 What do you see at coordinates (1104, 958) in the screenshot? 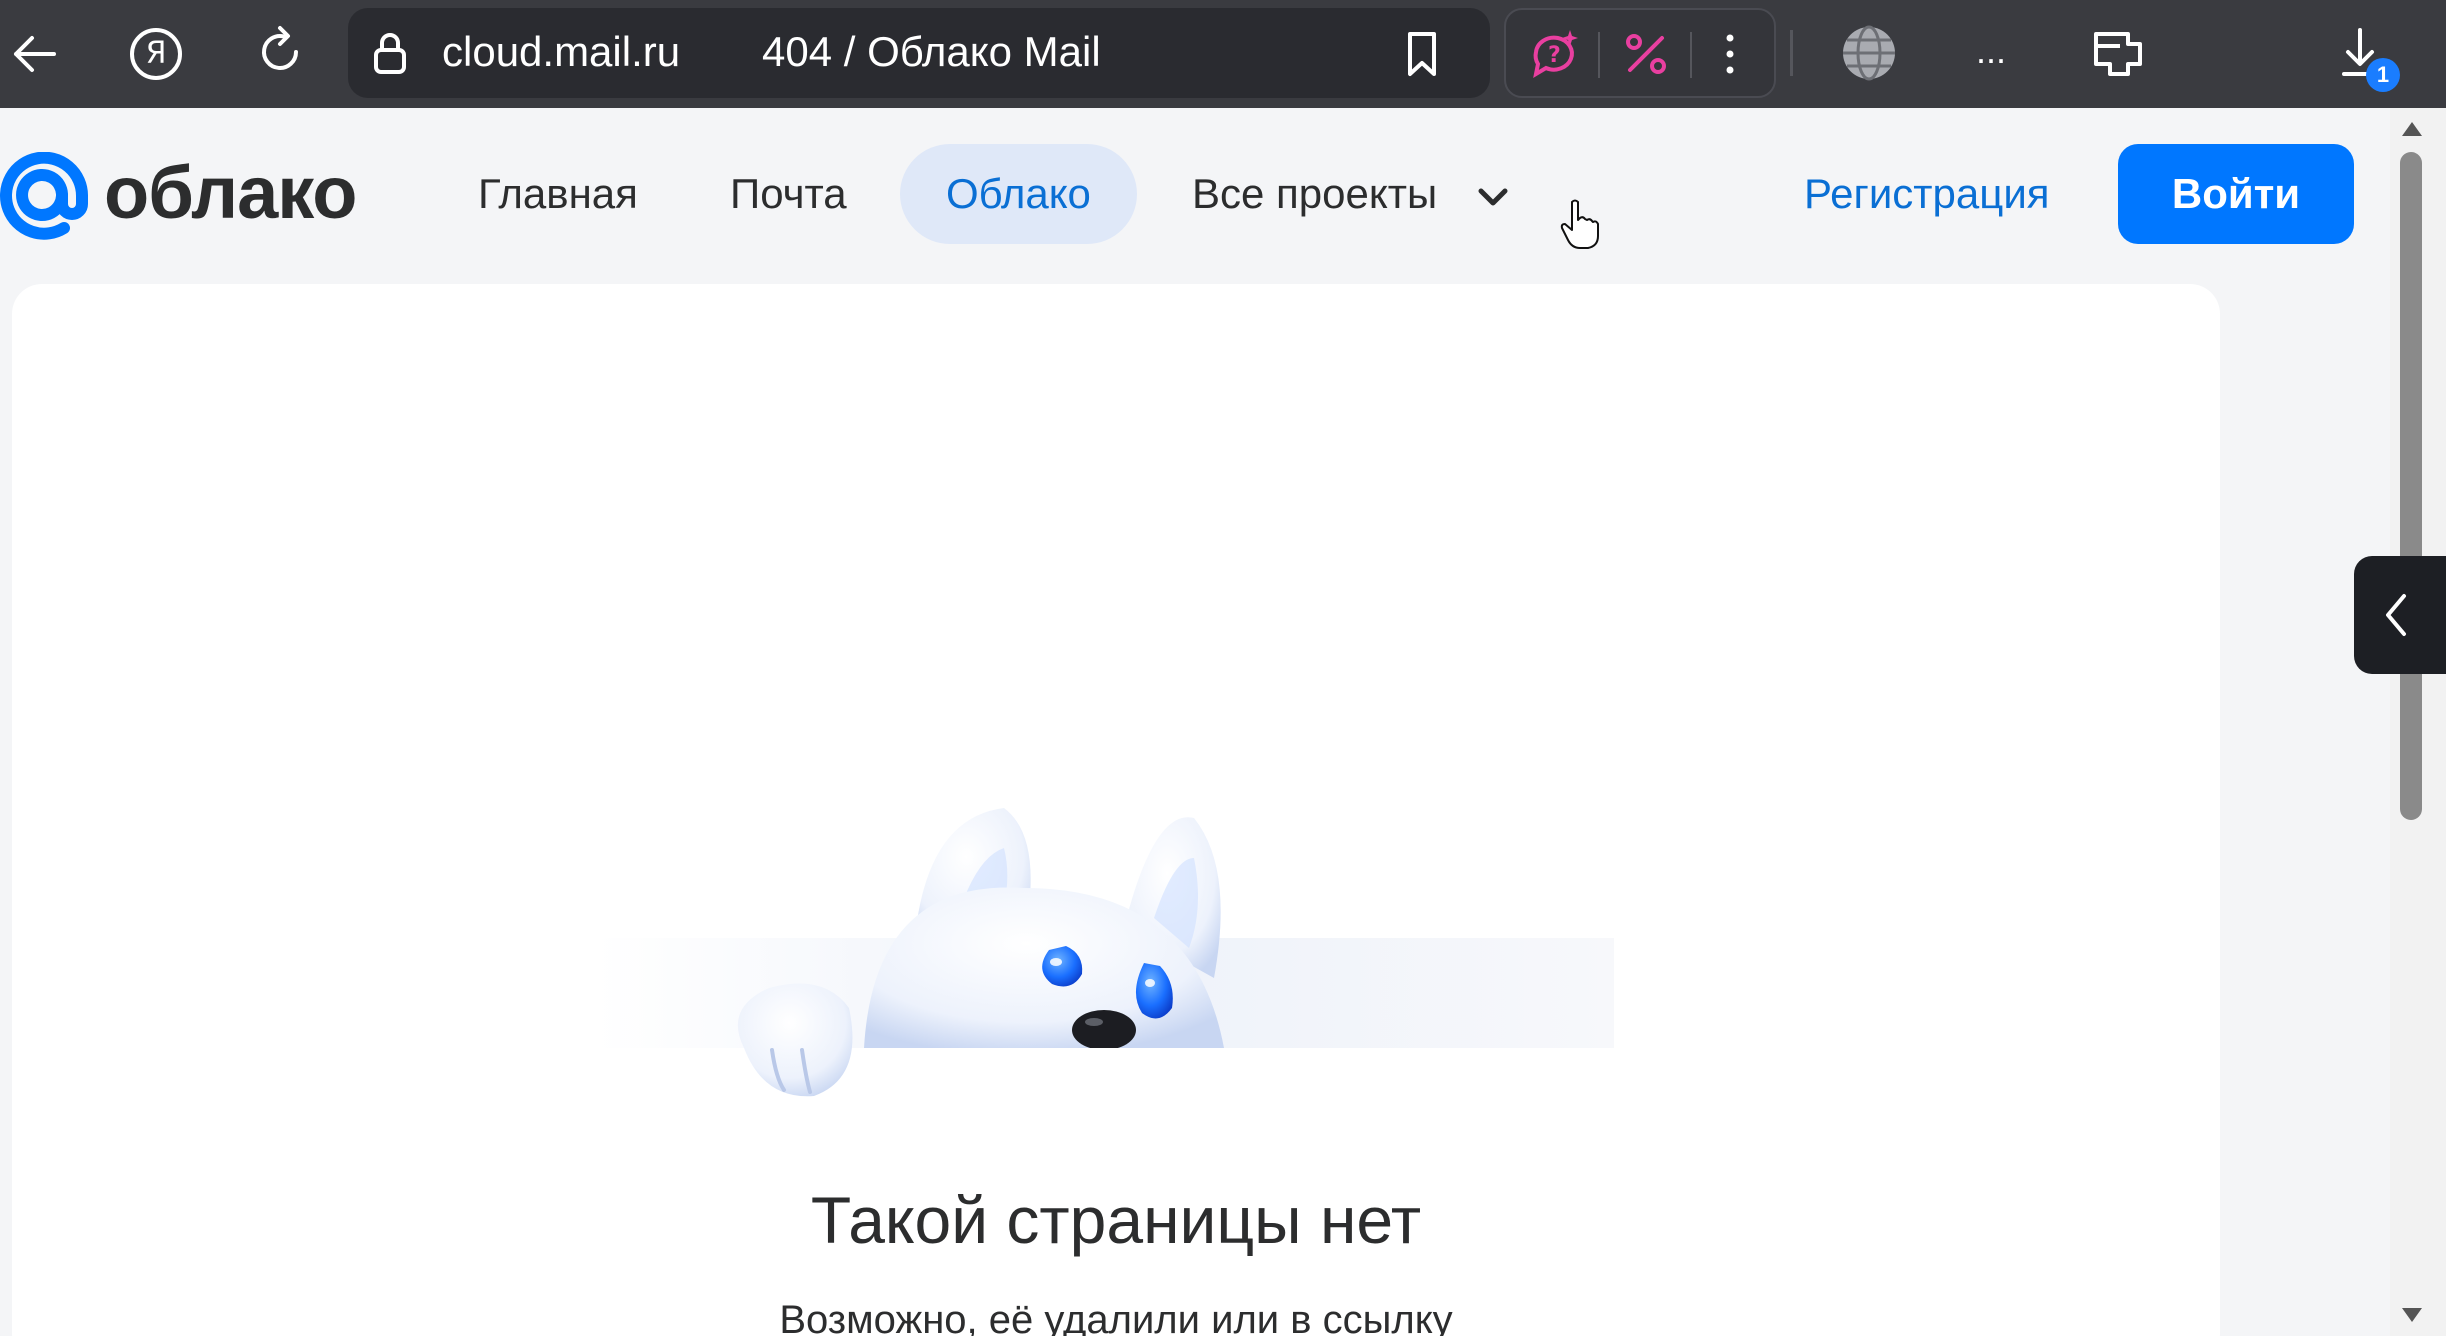
I see `sad-dog-mascot-illustration` at bounding box center [1104, 958].